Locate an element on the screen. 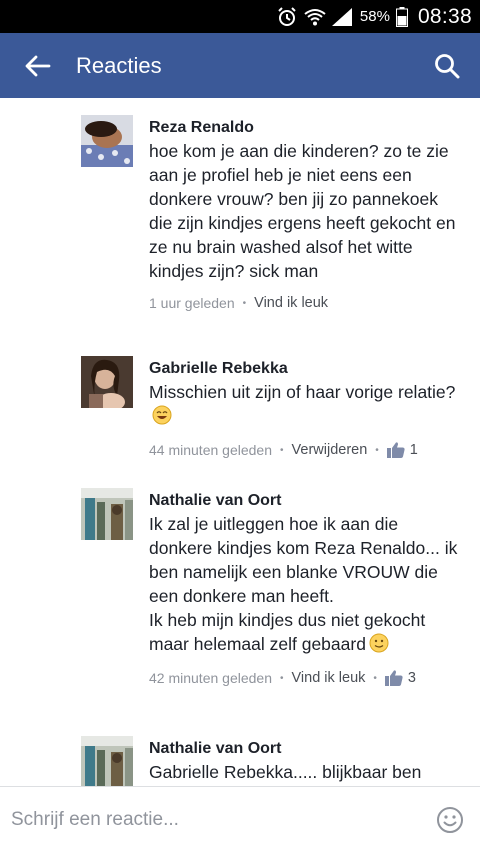  comment-timestamp: 42 minuten geleden is located at coordinates (210, 678).